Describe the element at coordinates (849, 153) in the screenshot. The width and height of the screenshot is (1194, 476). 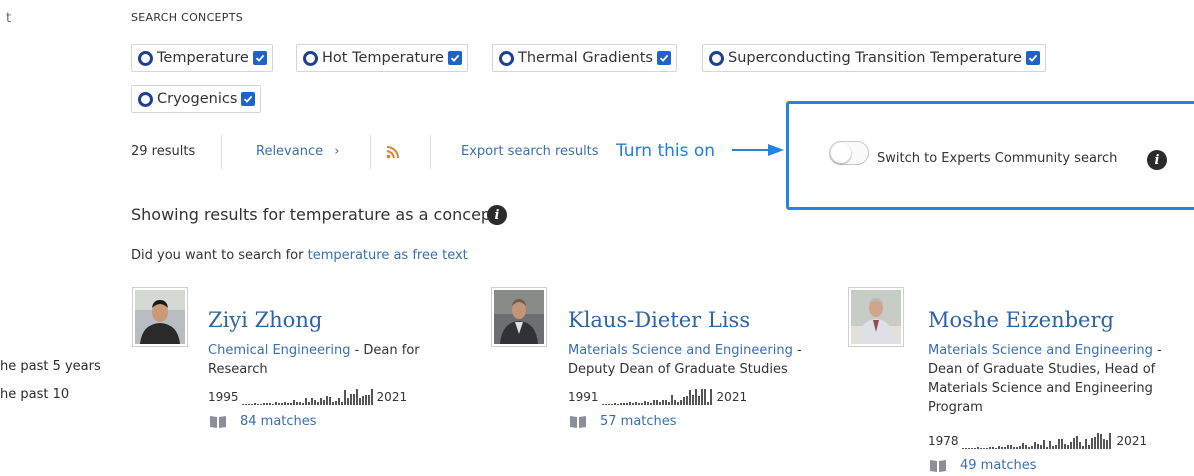
I see `experts-community-toggle` at that location.